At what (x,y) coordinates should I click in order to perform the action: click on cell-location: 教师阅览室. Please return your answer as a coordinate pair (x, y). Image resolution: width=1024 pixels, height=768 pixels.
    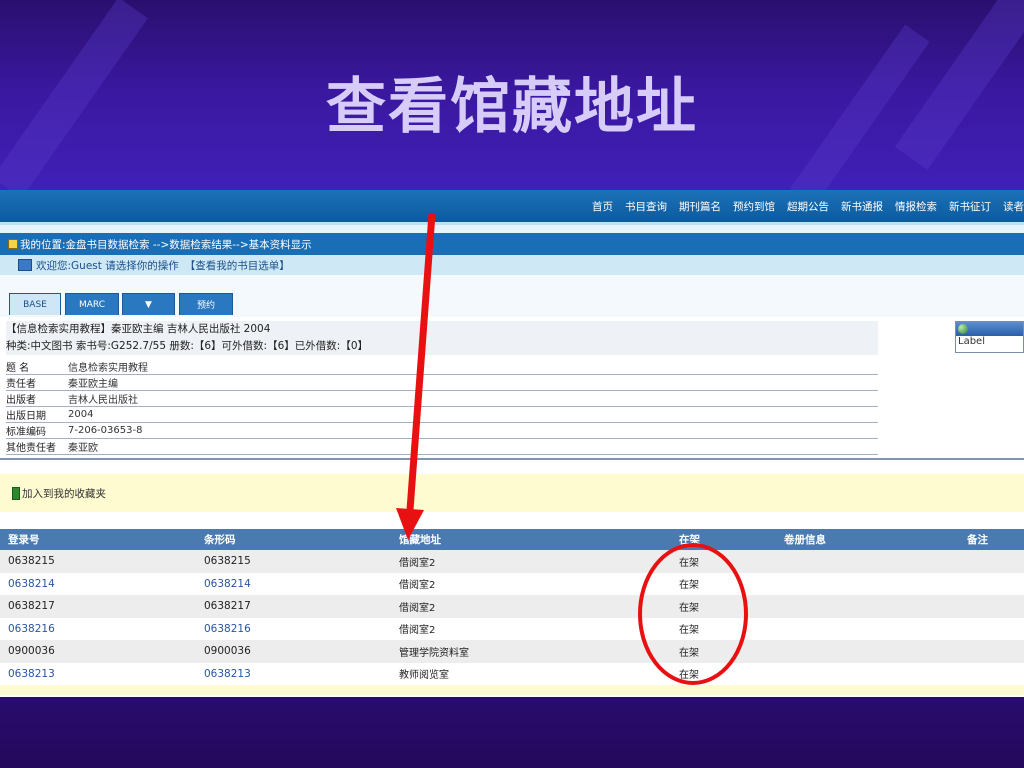
    Looking at the image, I should click on (531, 673).